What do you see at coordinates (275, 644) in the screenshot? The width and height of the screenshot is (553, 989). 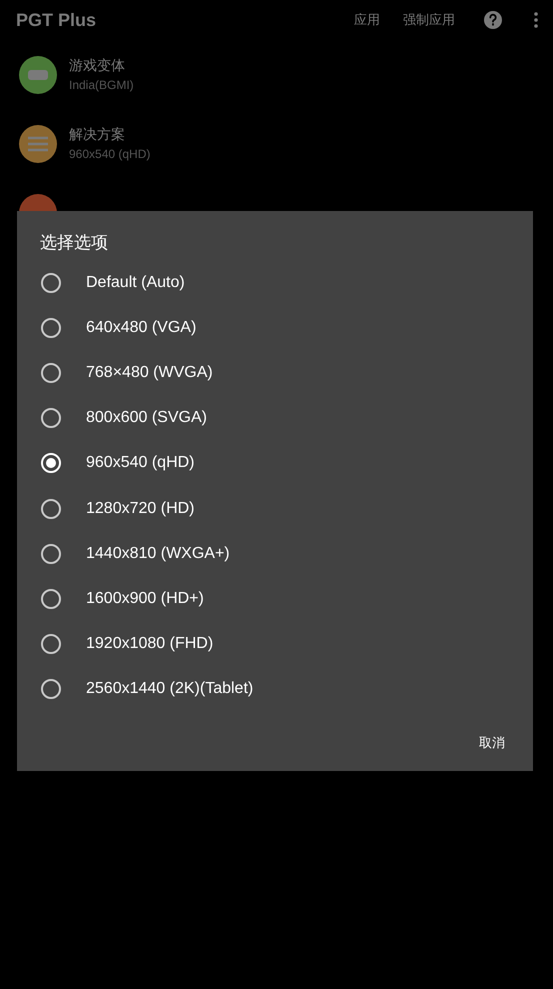 I see `option-item: 1920x1080 (FHD)` at bounding box center [275, 644].